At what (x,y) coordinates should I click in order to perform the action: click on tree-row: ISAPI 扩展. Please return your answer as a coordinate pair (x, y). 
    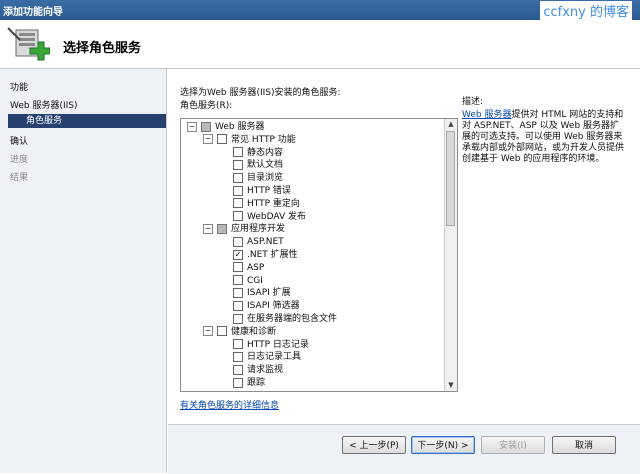
    Looking at the image, I should click on (255, 293).